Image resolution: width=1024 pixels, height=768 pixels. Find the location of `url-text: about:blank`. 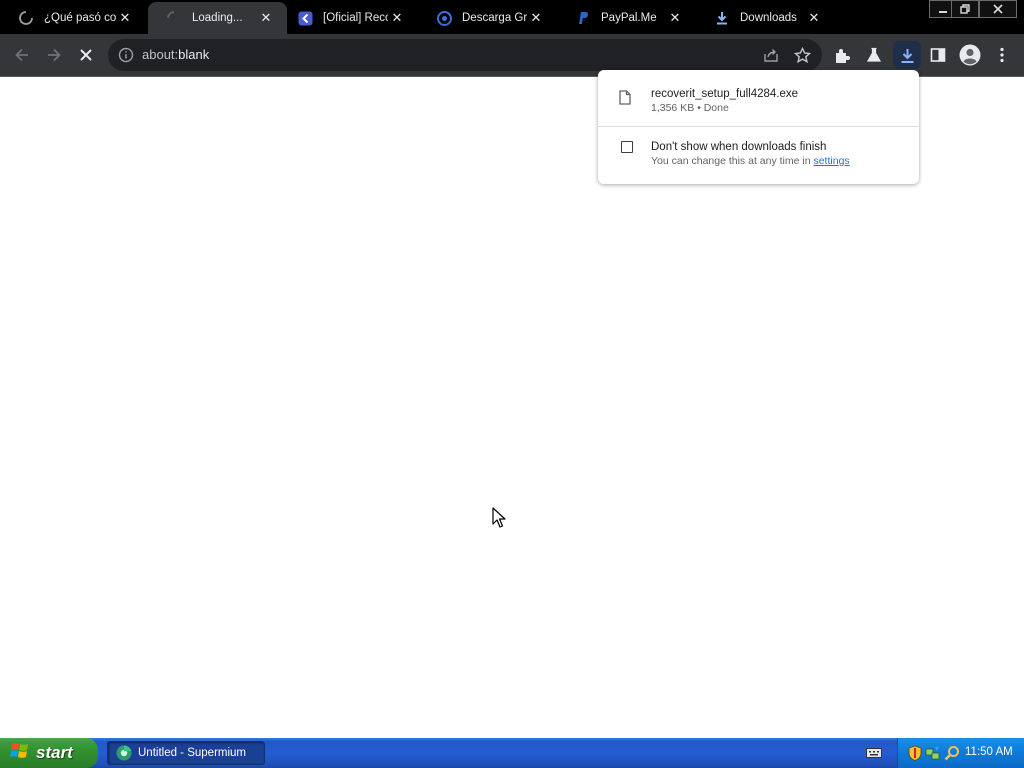

url-text: about:blank is located at coordinates (175, 54).